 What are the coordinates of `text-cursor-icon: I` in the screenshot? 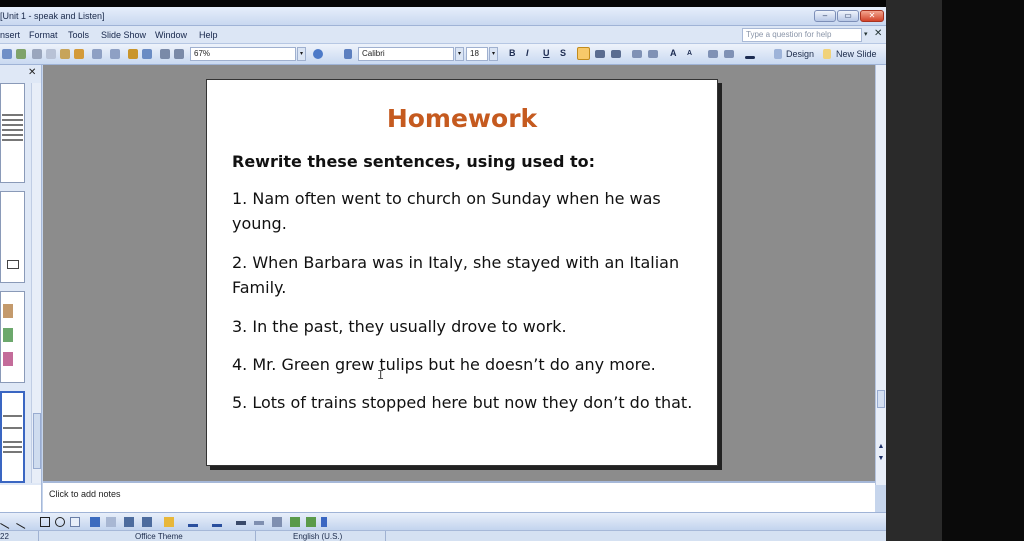 It's located at (381, 375).